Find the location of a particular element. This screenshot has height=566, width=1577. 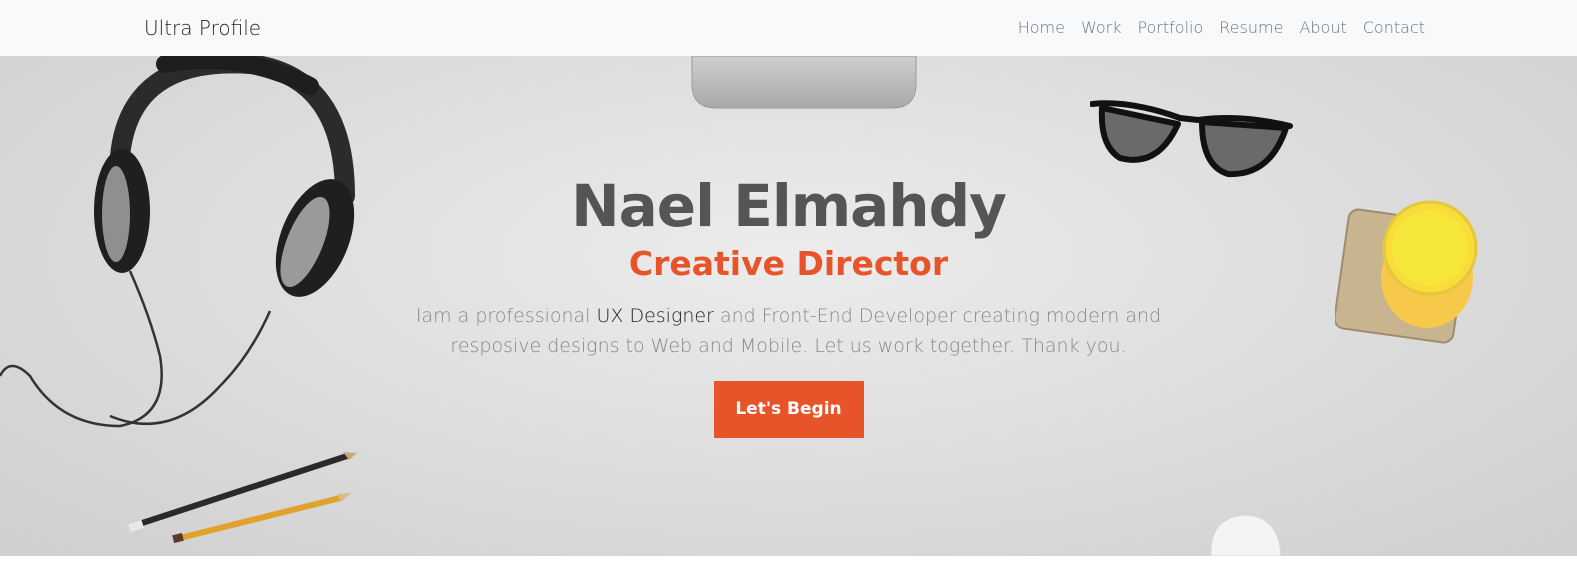

nav-link-about: About is located at coordinates (1322, 28).